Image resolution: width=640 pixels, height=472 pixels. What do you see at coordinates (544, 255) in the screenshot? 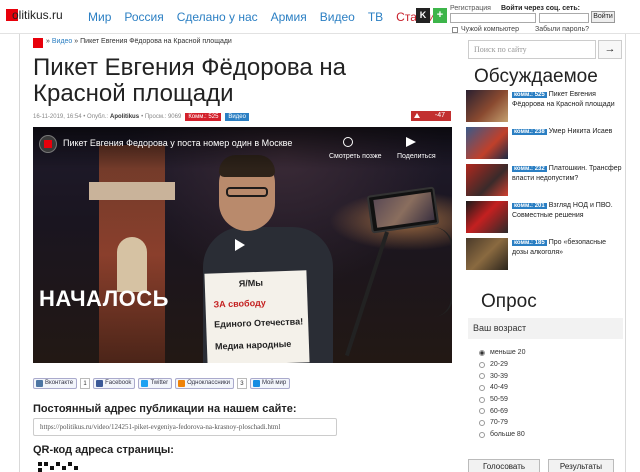
I see `list-item: комм.: 185 Про «безопасные дозы алкоголя»` at bounding box center [544, 255].